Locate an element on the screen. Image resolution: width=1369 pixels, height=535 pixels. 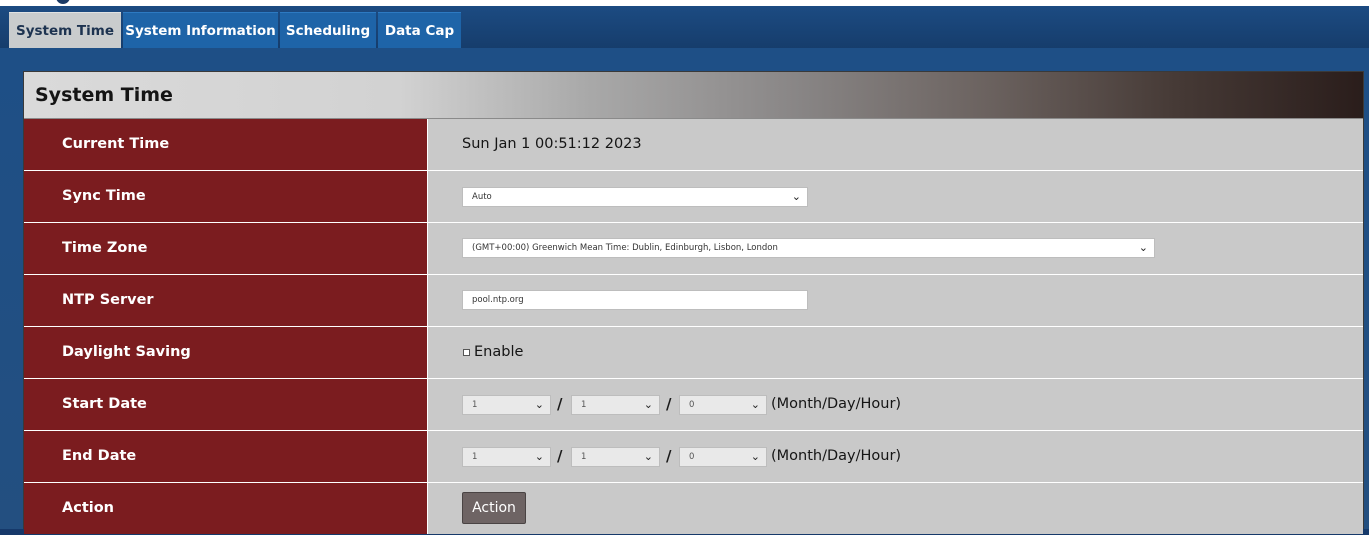
row-ntp-server: NTP Server pool.ntp.org is located at coordinates (693, 301).